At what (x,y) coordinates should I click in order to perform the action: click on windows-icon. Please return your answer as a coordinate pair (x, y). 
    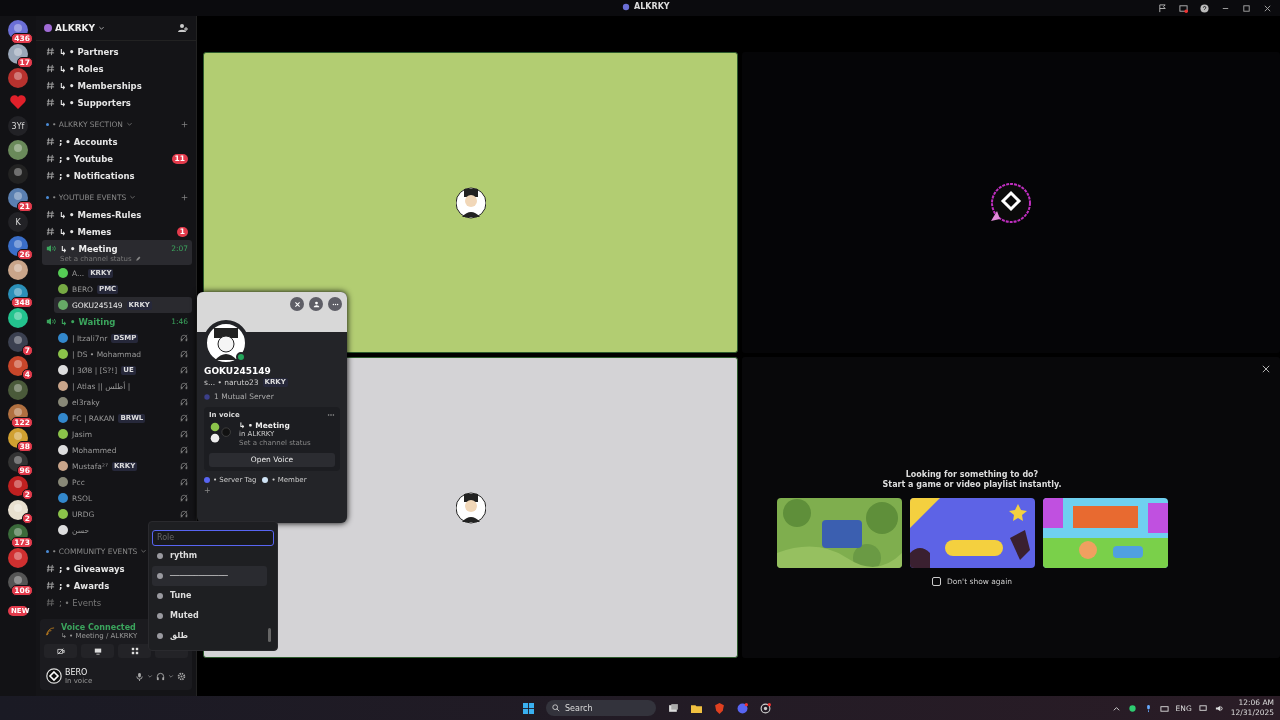
    Looking at the image, I should click on (528, 708).